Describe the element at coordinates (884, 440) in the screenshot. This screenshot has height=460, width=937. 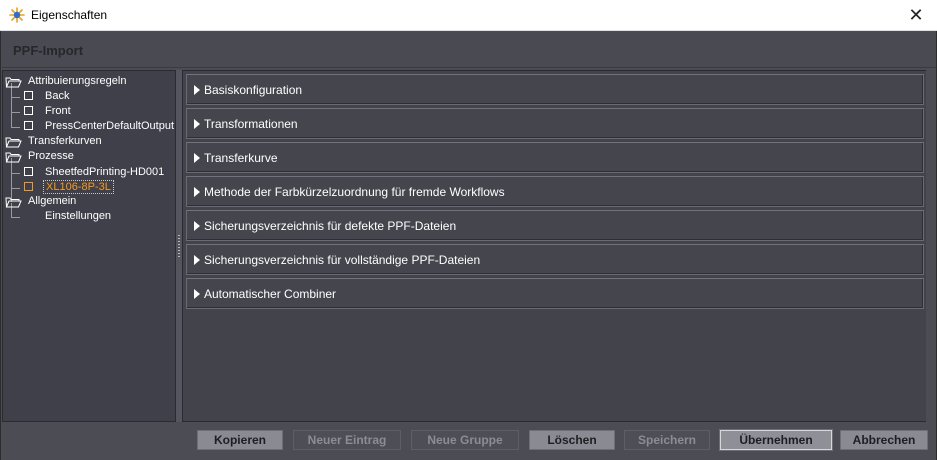
I see `abbrechen-button: Abbrechen` at that location.